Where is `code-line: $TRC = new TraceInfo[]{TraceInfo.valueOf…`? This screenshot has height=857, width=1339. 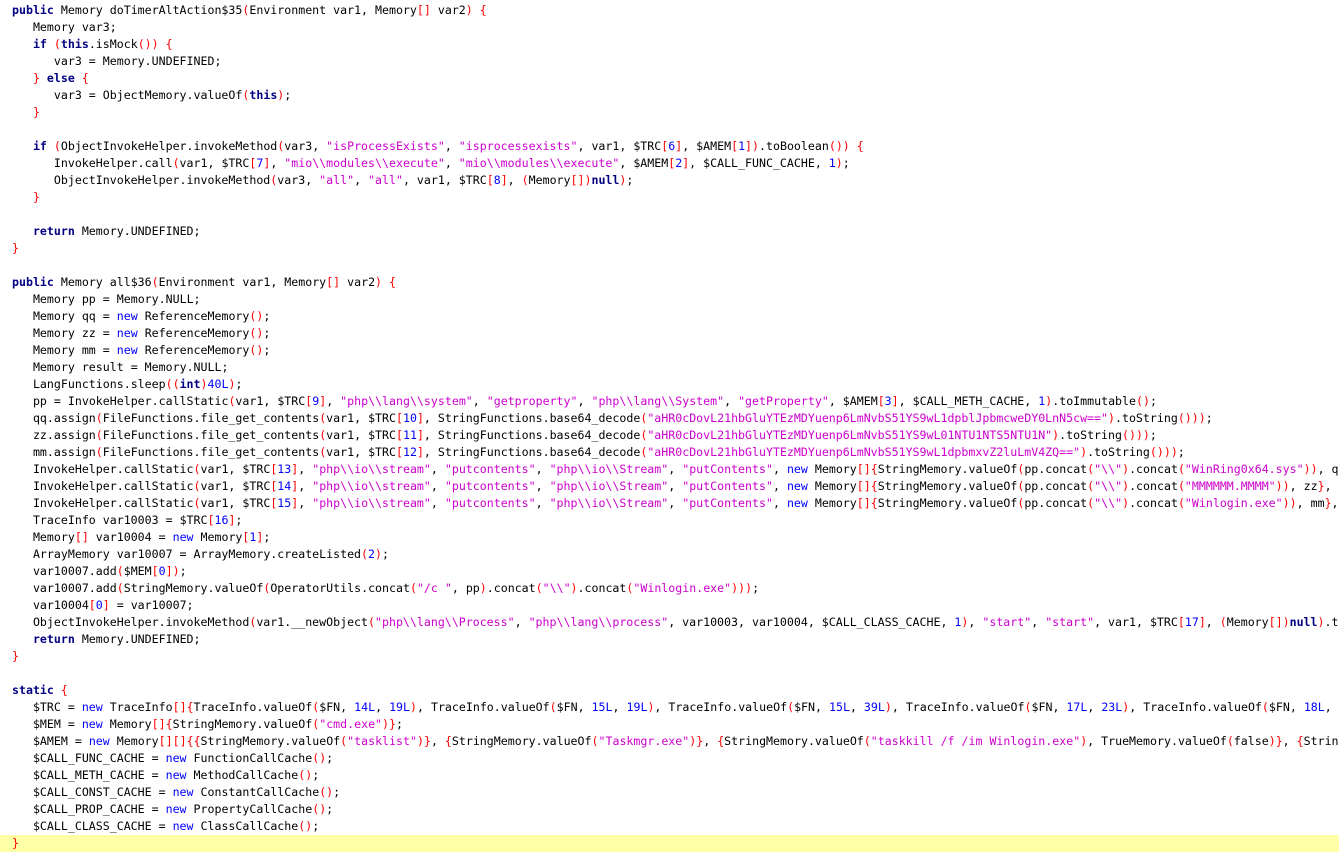
code-line: $TRC = new TraceInfo[]{TraceInfo.valueOf… is located at coordinates (669, 707).